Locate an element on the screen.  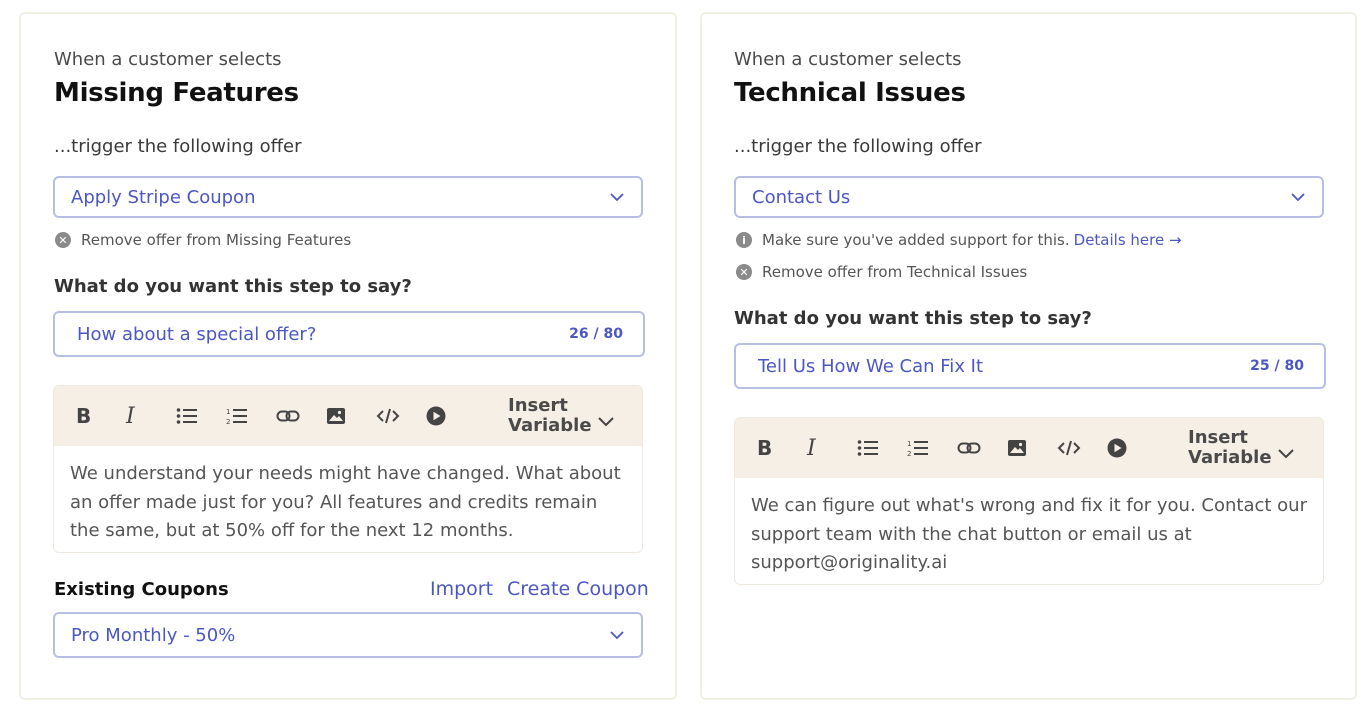
remove-offer-link: ✕ Remove offer from Technical Issues is located at coordinates (881, 272).